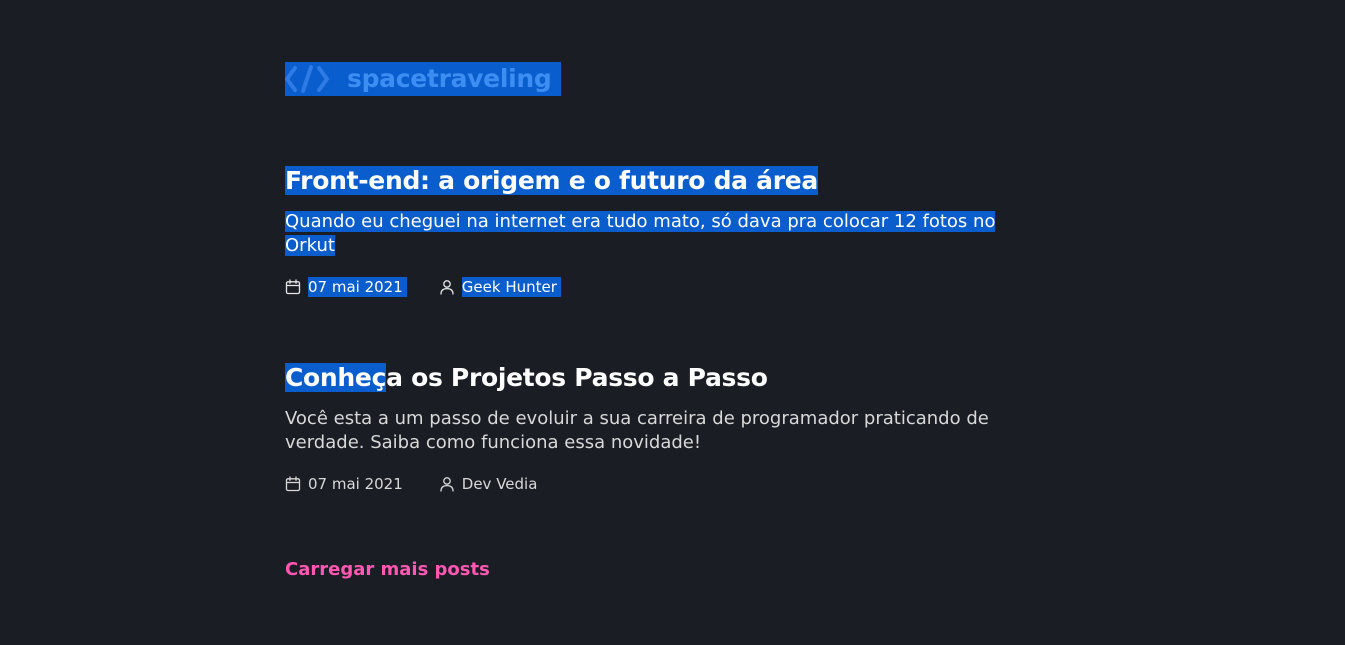  I want to click on post-title: Conheça os Projetos Passo a Passo, so click(655, 378).